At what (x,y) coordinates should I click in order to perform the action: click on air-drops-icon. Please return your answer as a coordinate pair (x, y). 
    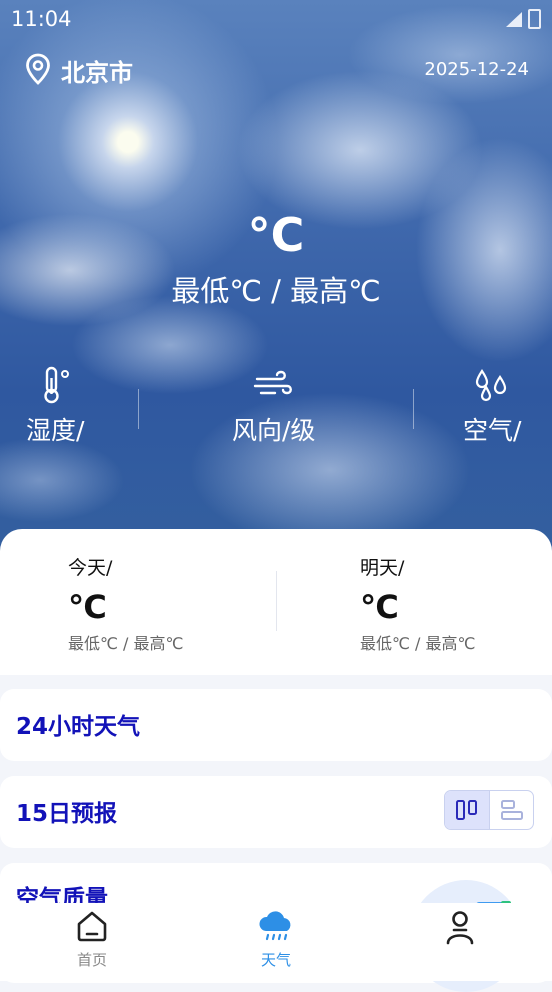
    Looking at the image, I should click on (491, 385).